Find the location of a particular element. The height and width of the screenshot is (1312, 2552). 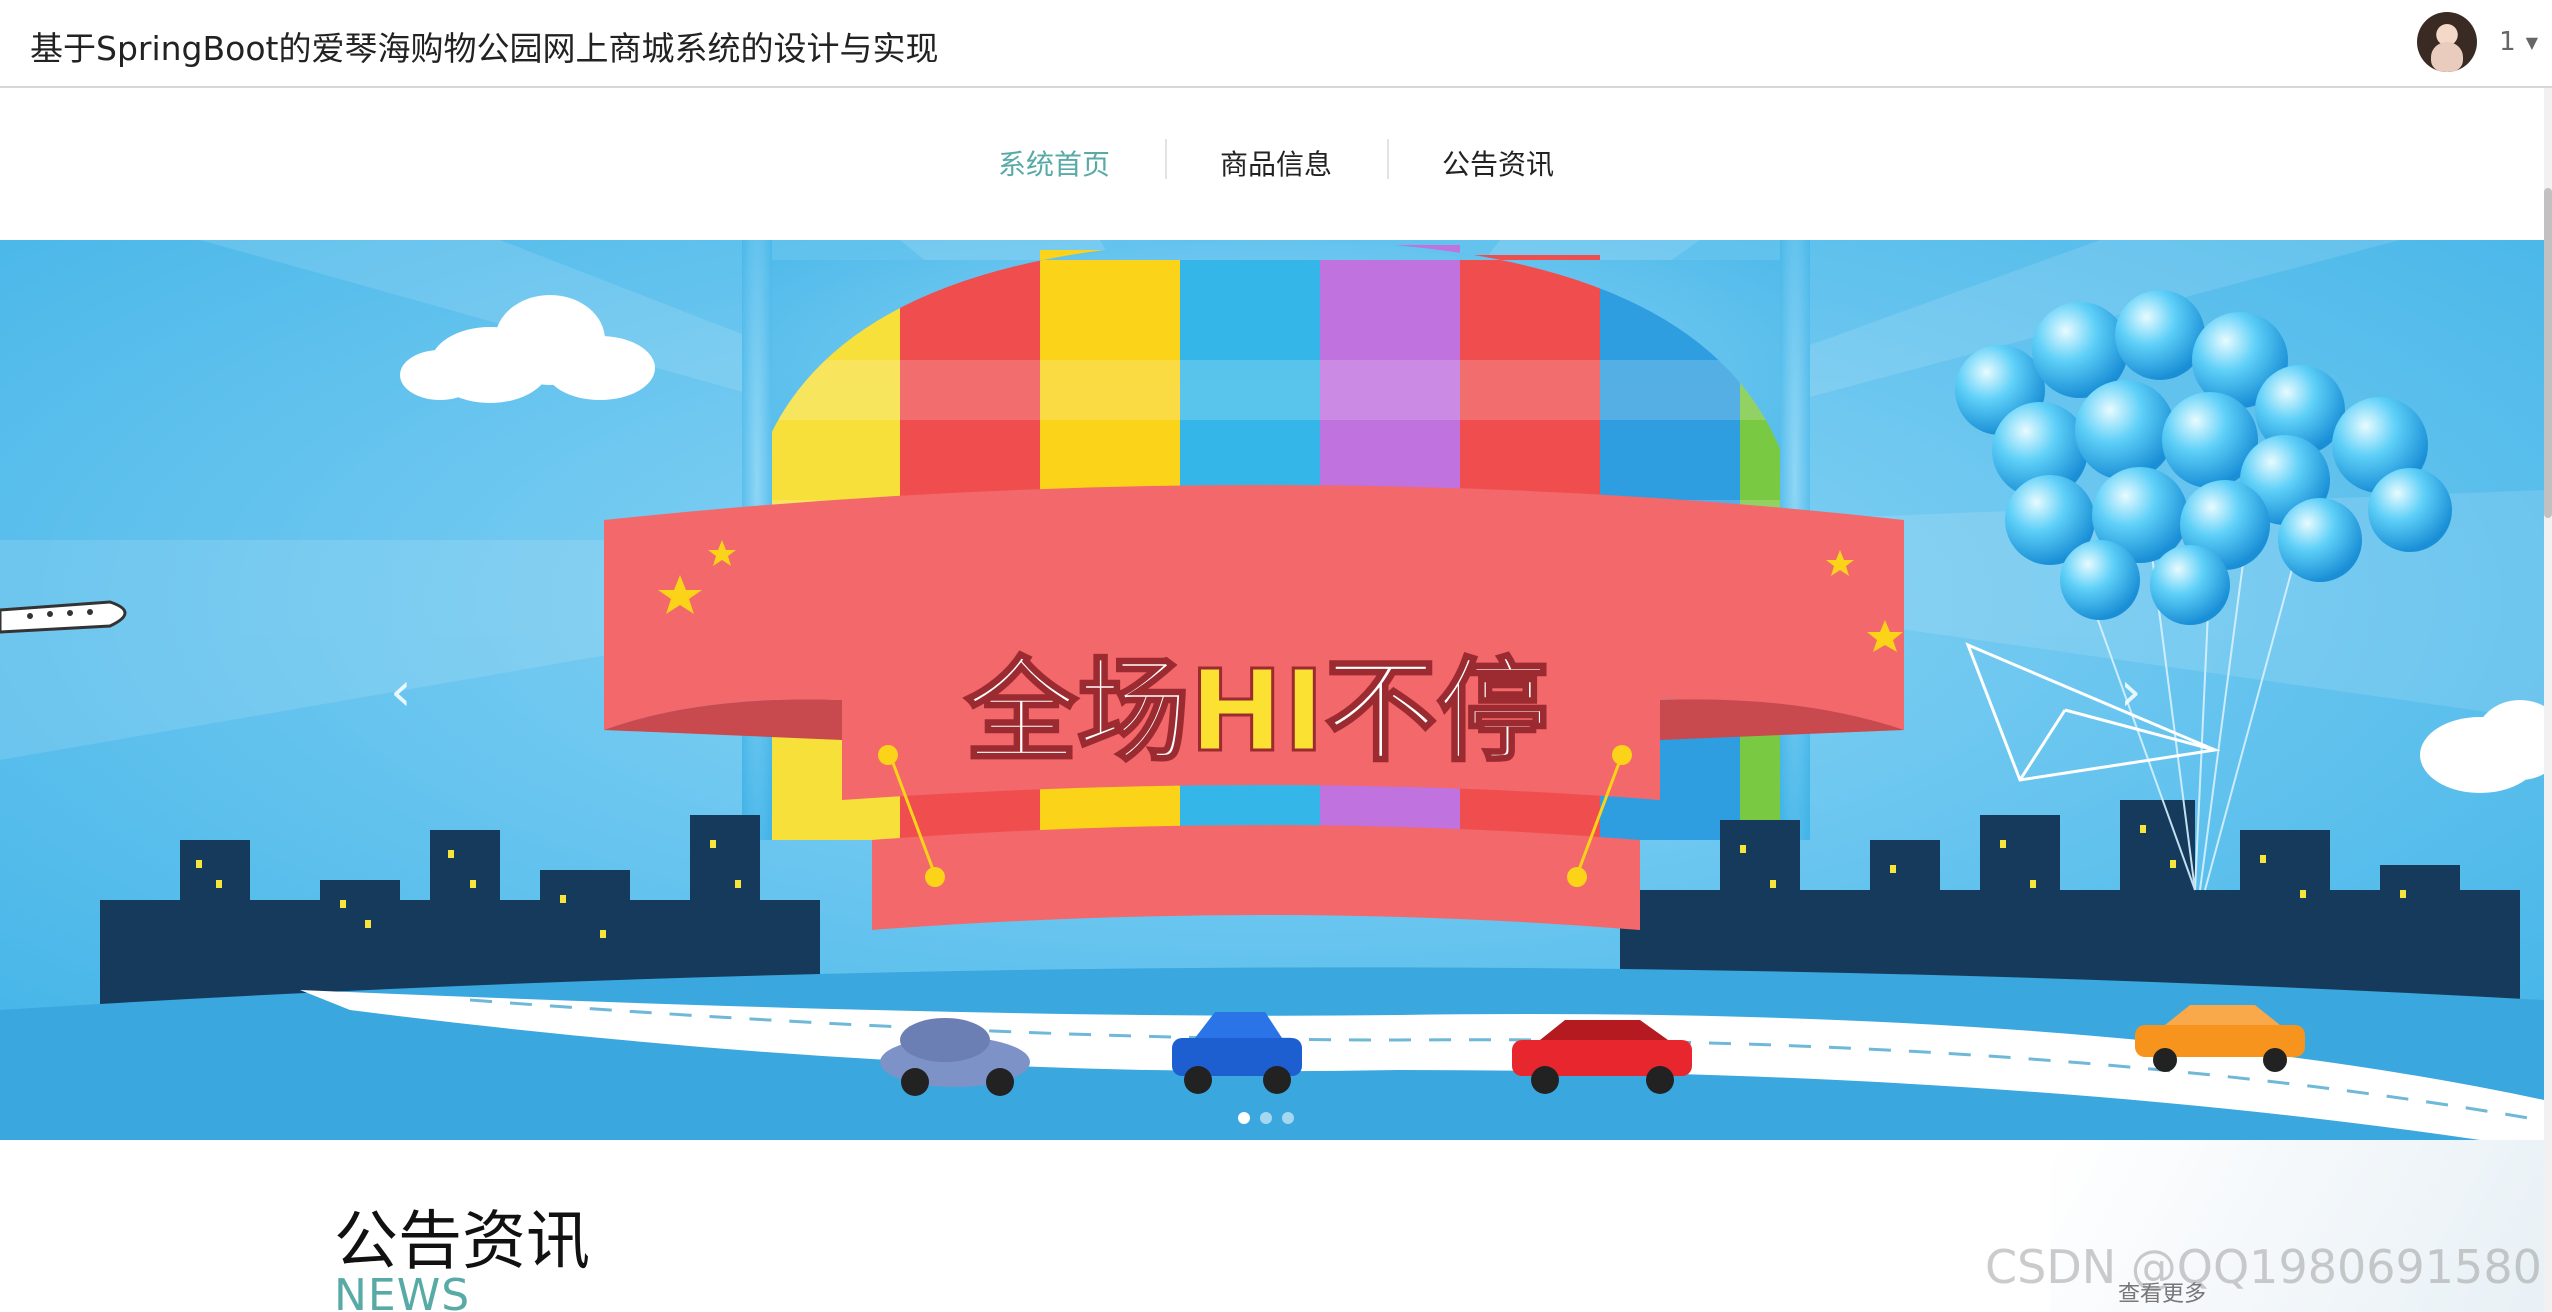

user-menu: 1 ▼ is located at coordinates (2477, 42).